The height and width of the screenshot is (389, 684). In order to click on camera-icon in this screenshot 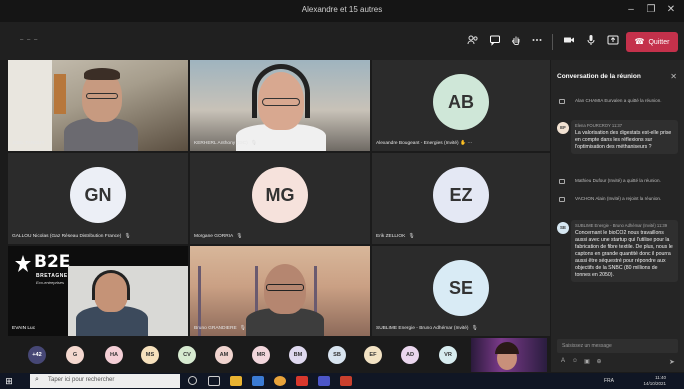, I will do `click(569, 41)`.